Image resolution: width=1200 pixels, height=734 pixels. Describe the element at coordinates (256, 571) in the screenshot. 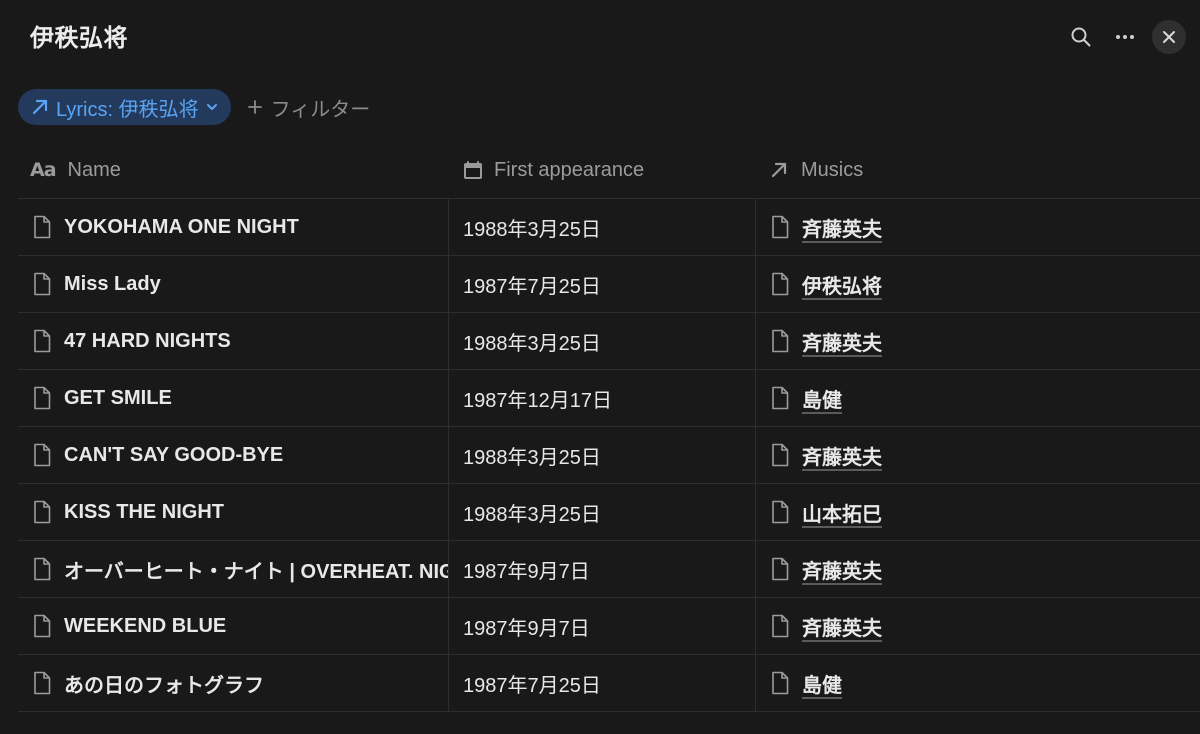

I see `row-name: オーバーヒート・ナイト | OVERHEAT. NIGHT` at that location.